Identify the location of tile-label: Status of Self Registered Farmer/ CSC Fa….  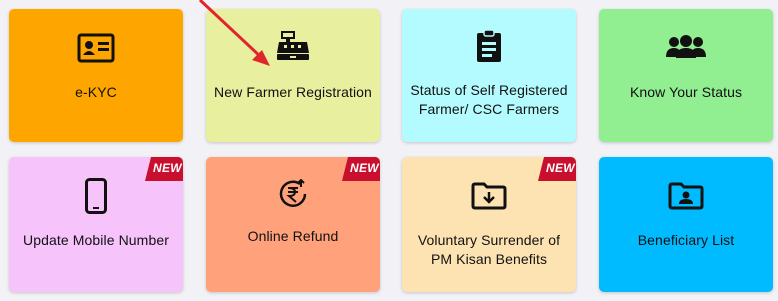
(489, 99).